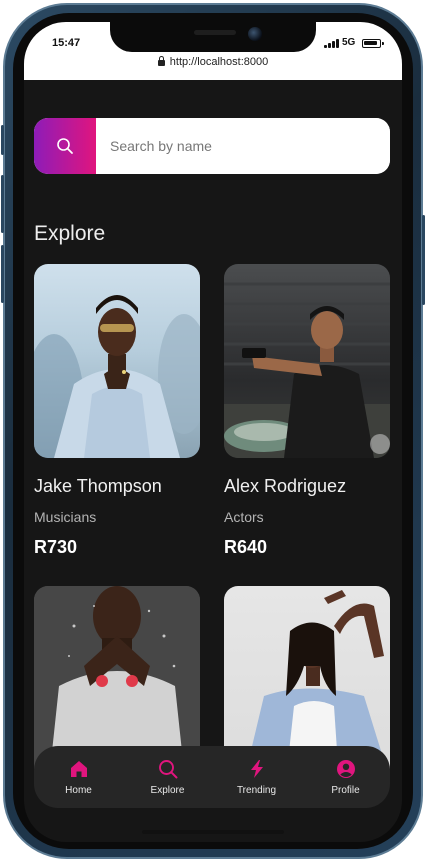 This screenshot has height=862, width=426. What do you see at coordinates (79, 777) in the screenshot?
I see `tab-home: Home` at bounding box center [79, 777].